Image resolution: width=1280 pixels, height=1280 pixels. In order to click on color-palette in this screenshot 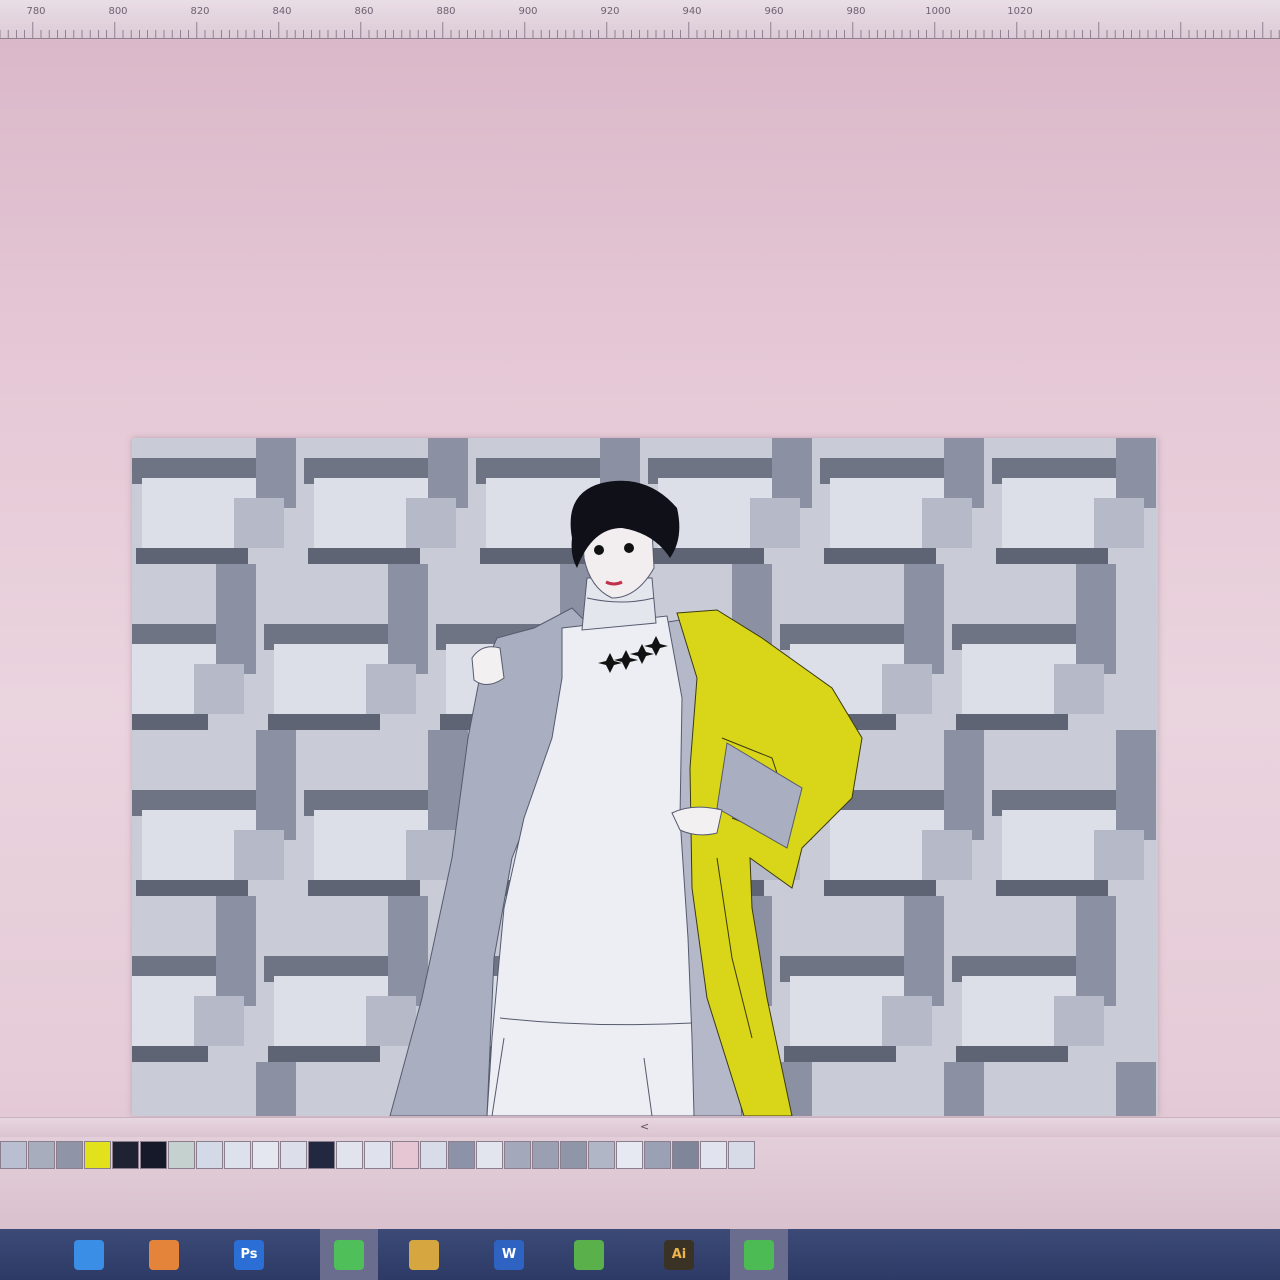, I will do `click(378, 1155)`.